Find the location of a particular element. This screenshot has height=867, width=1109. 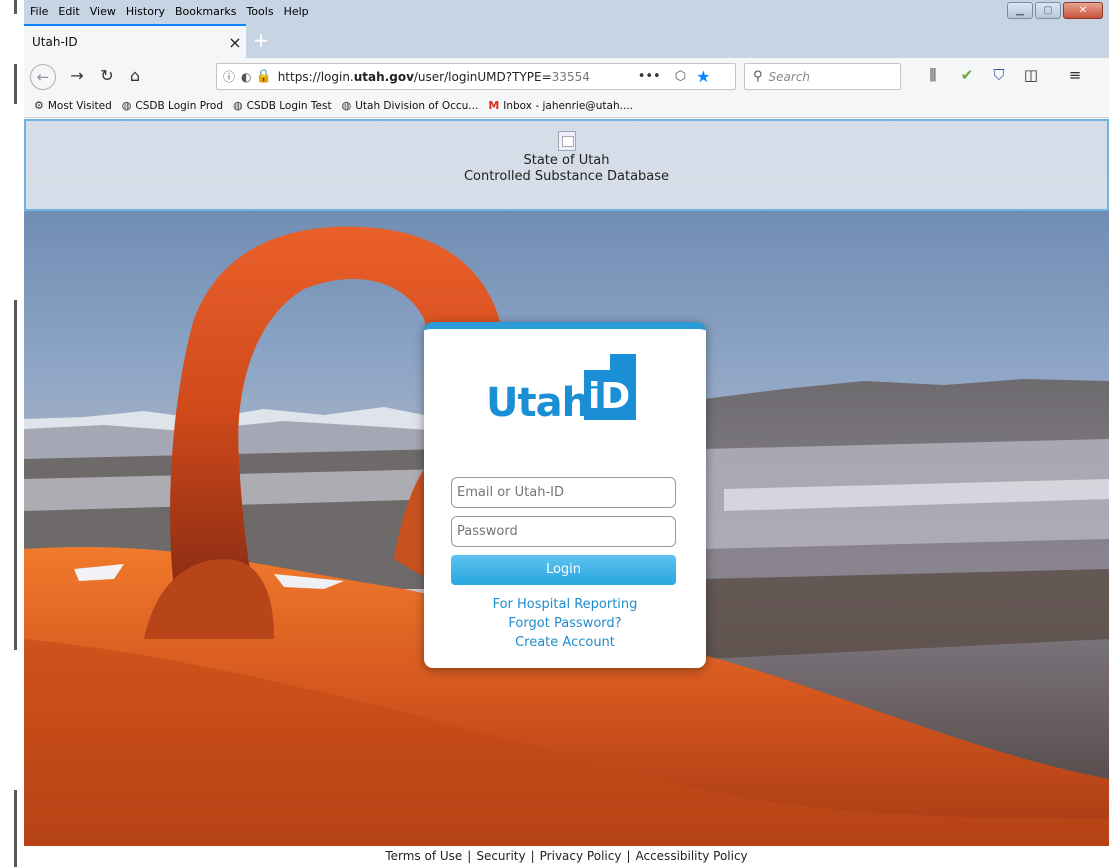

maximize-button: ▢ is located at coordinates (1048, 10).